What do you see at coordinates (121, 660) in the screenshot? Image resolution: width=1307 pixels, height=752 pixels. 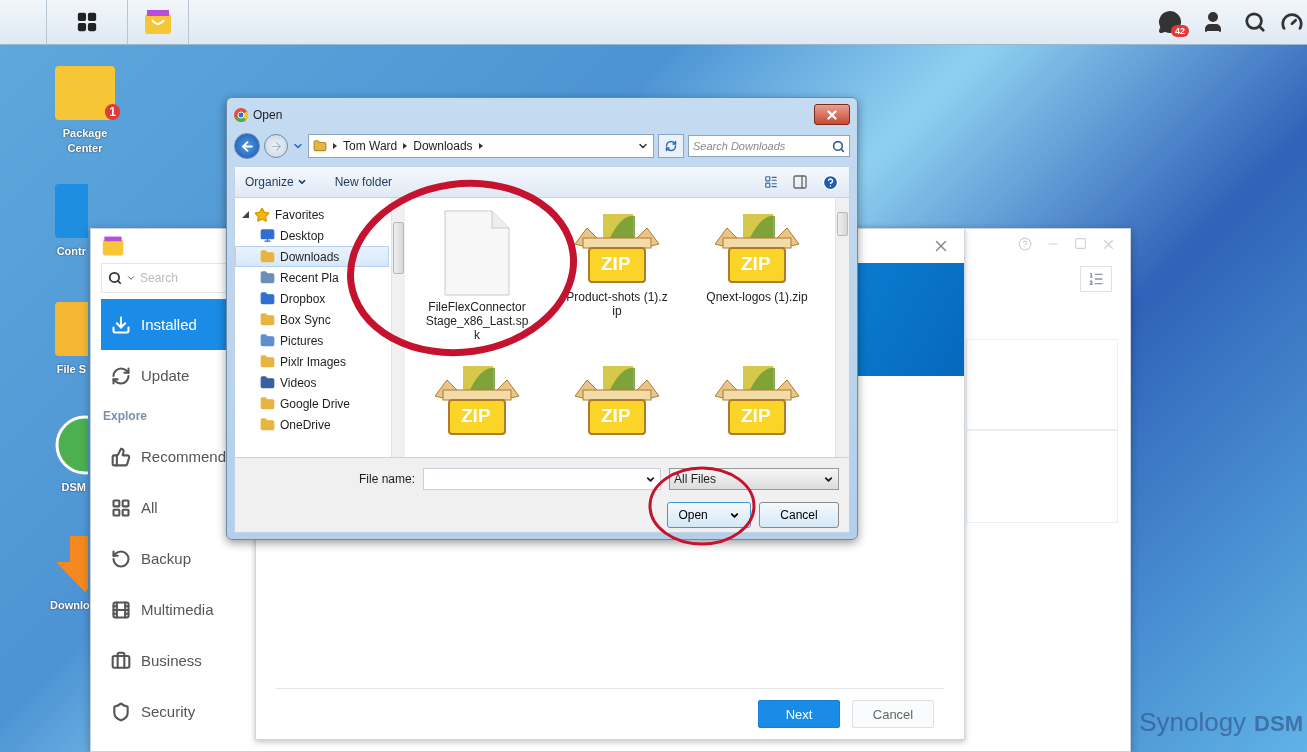 I see `briefcase-icon` at bounding box center [121, 660].